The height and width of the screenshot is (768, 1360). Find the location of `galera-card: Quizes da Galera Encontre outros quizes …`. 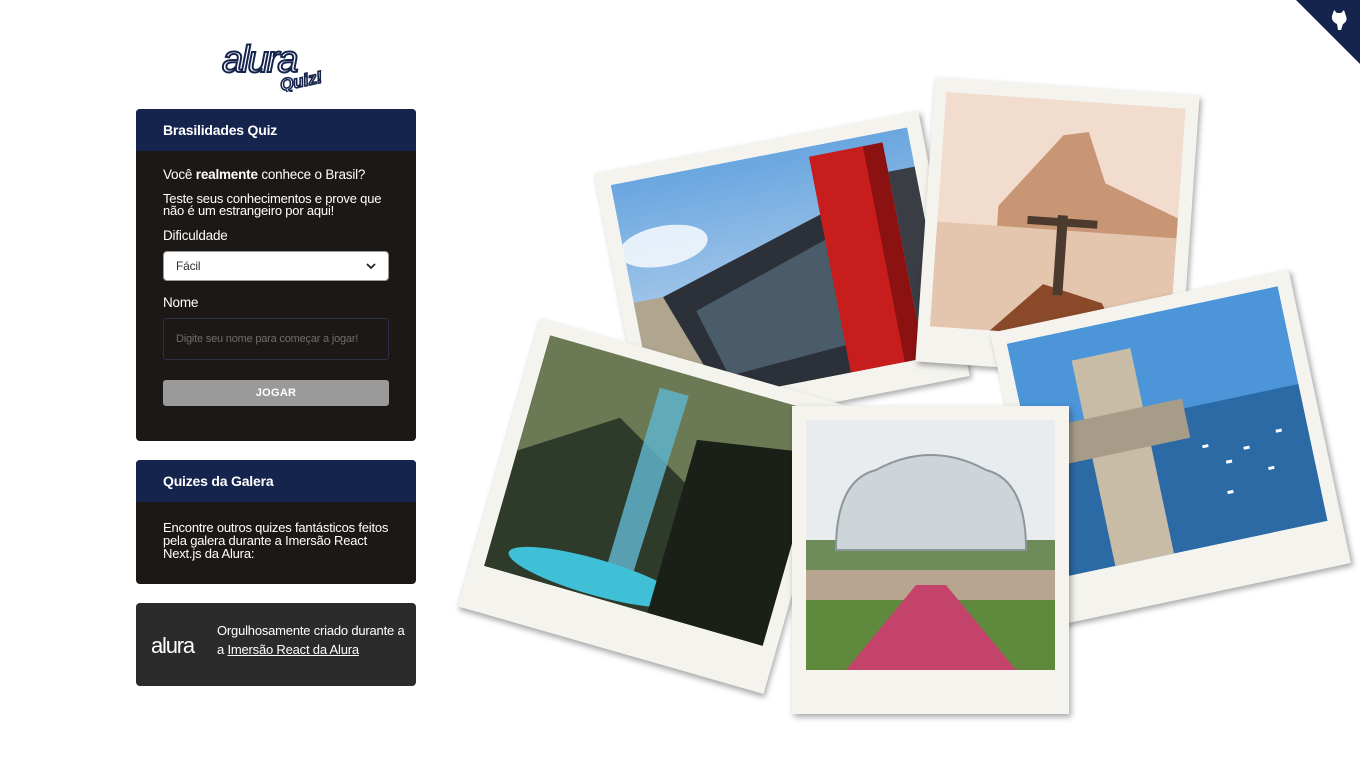

galera-card: Quizes da Galera Encontre outros quizes … is located at coordinates (276, 522).